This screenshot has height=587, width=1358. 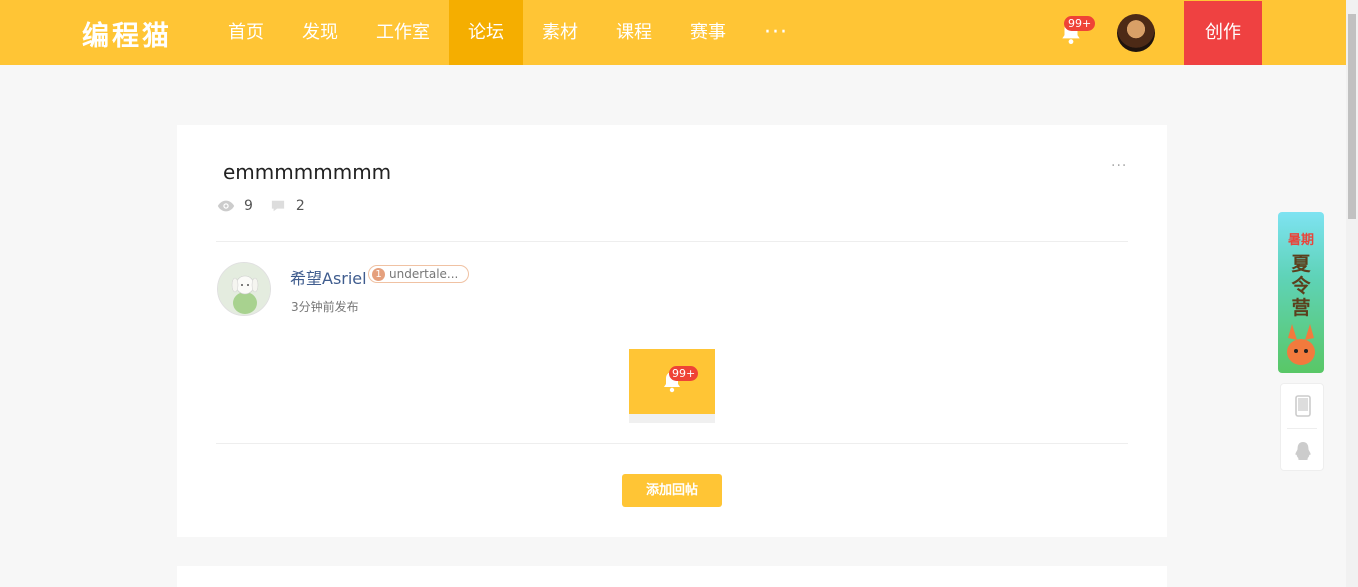 What do you see at coordinates (1301, 285) in the screenshot?
I see `svg-text: 令` at bounding box center [1301, 285].